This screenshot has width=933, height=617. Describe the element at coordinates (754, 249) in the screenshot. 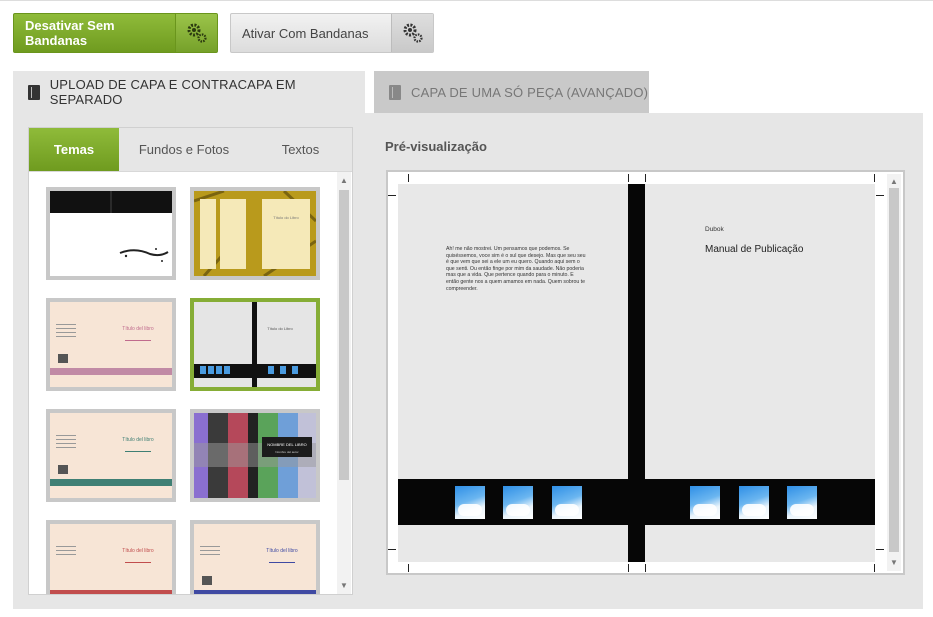

I see `front-cover-title: Manual de Publicação` at that location.